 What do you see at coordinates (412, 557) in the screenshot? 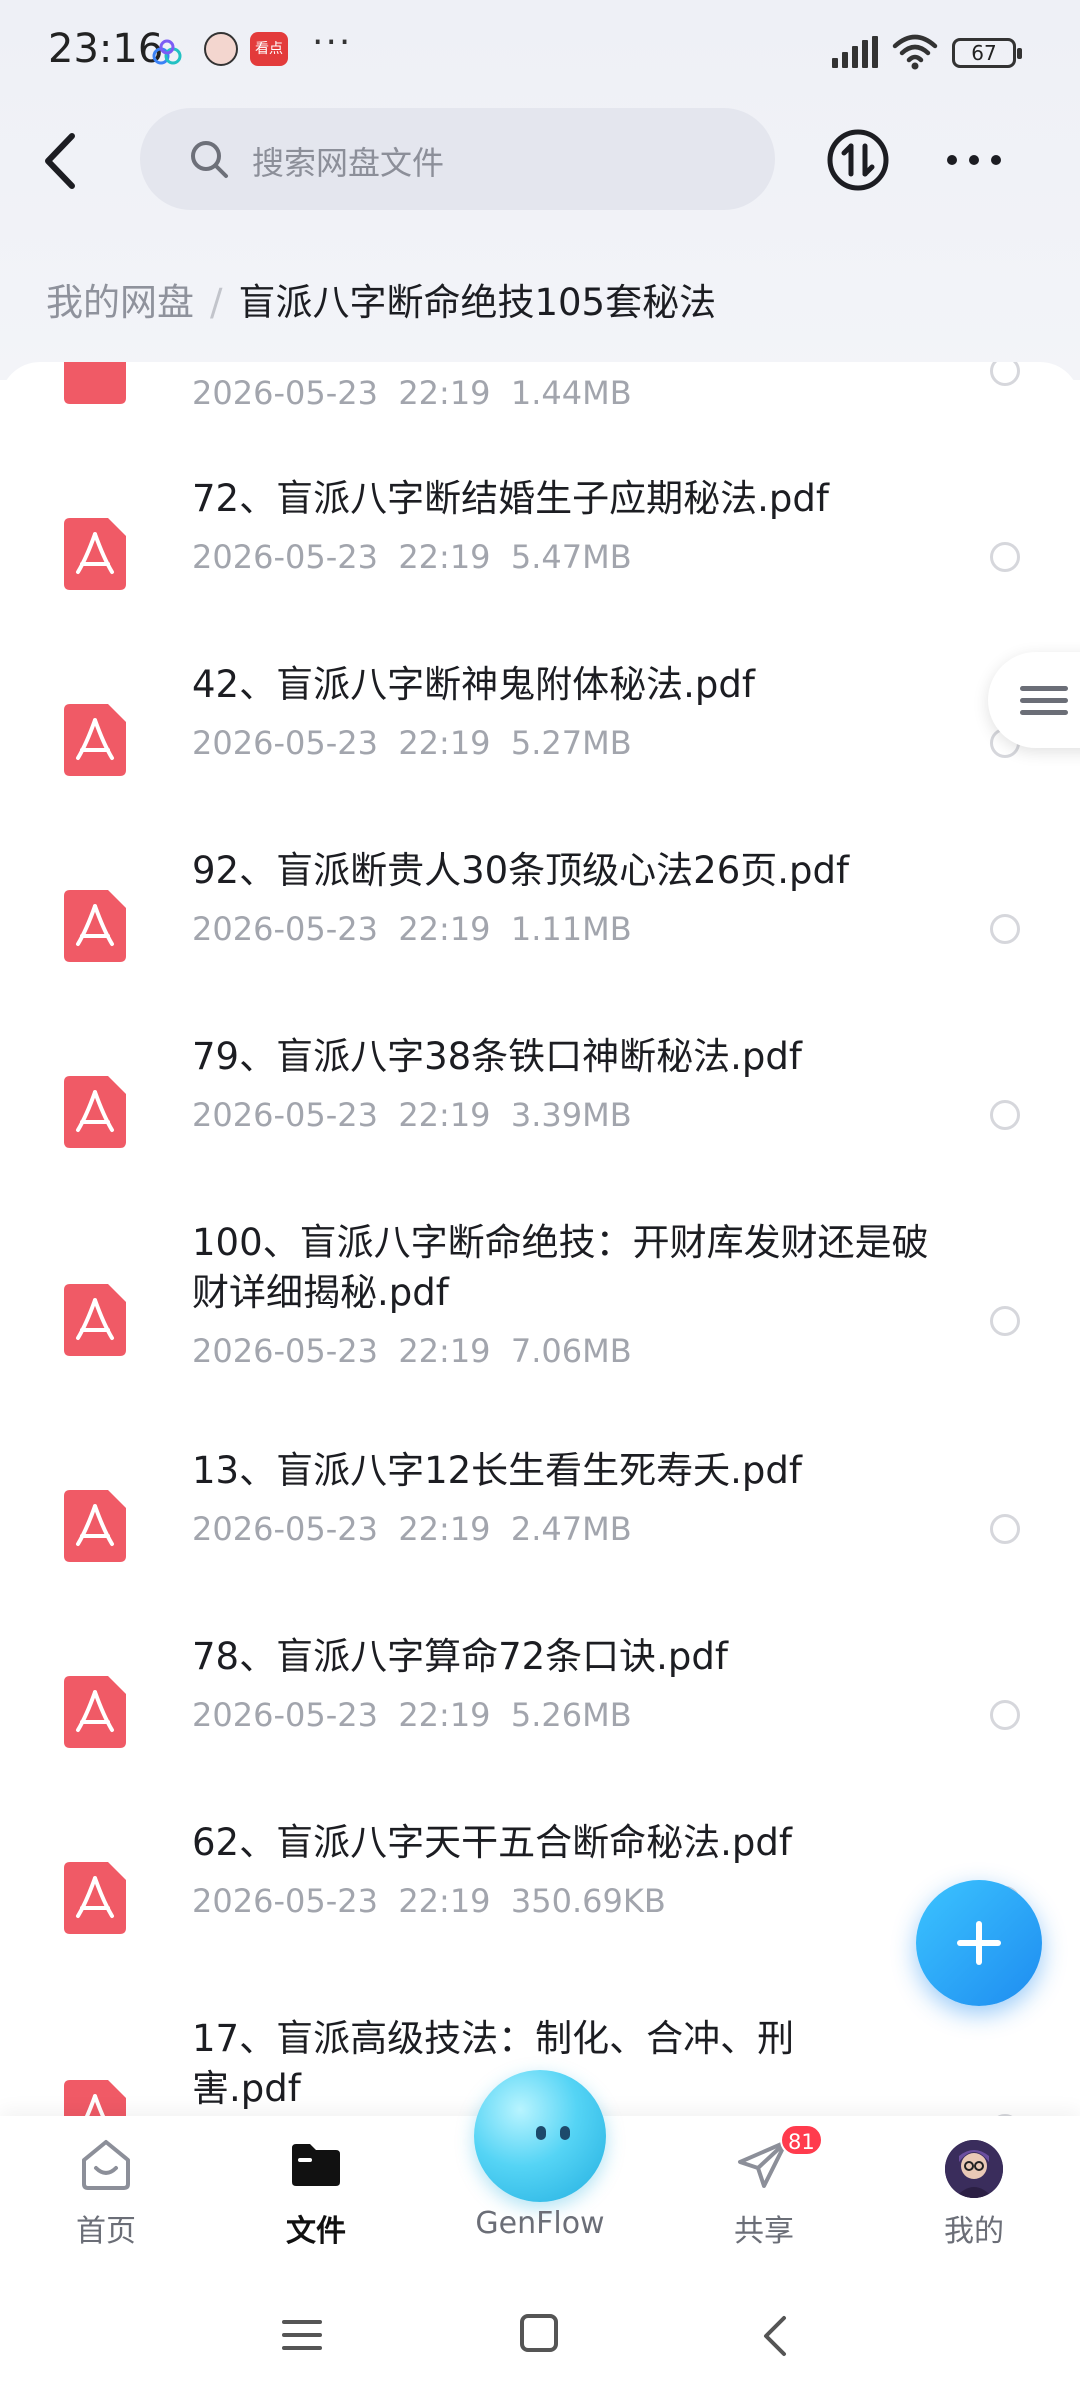
I see `file-meta: 2026-05-23 22:19 5.47MB` at bounding box center [412, 557].